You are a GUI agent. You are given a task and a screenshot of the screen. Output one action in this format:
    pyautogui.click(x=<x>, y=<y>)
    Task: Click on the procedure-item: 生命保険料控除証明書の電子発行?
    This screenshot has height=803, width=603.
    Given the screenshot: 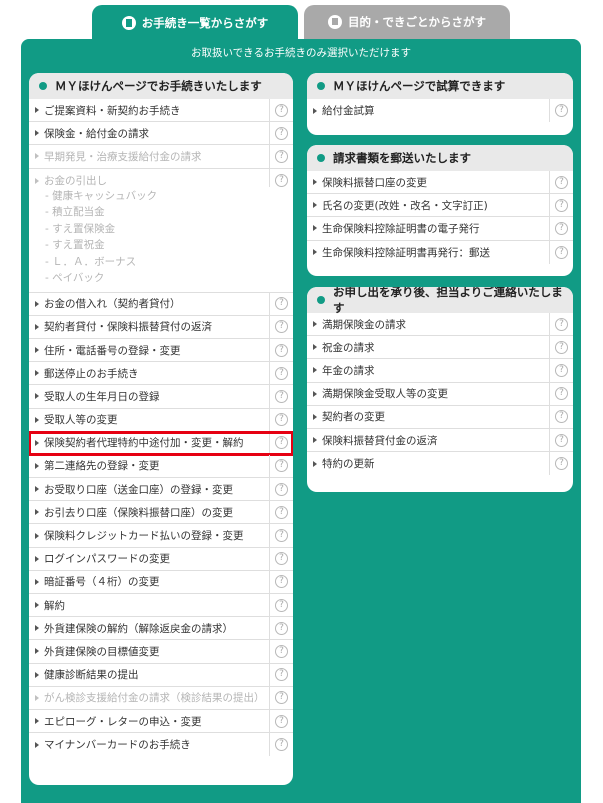 What is the action you would take?
    pyautogui.click(x=440, y=229)
    